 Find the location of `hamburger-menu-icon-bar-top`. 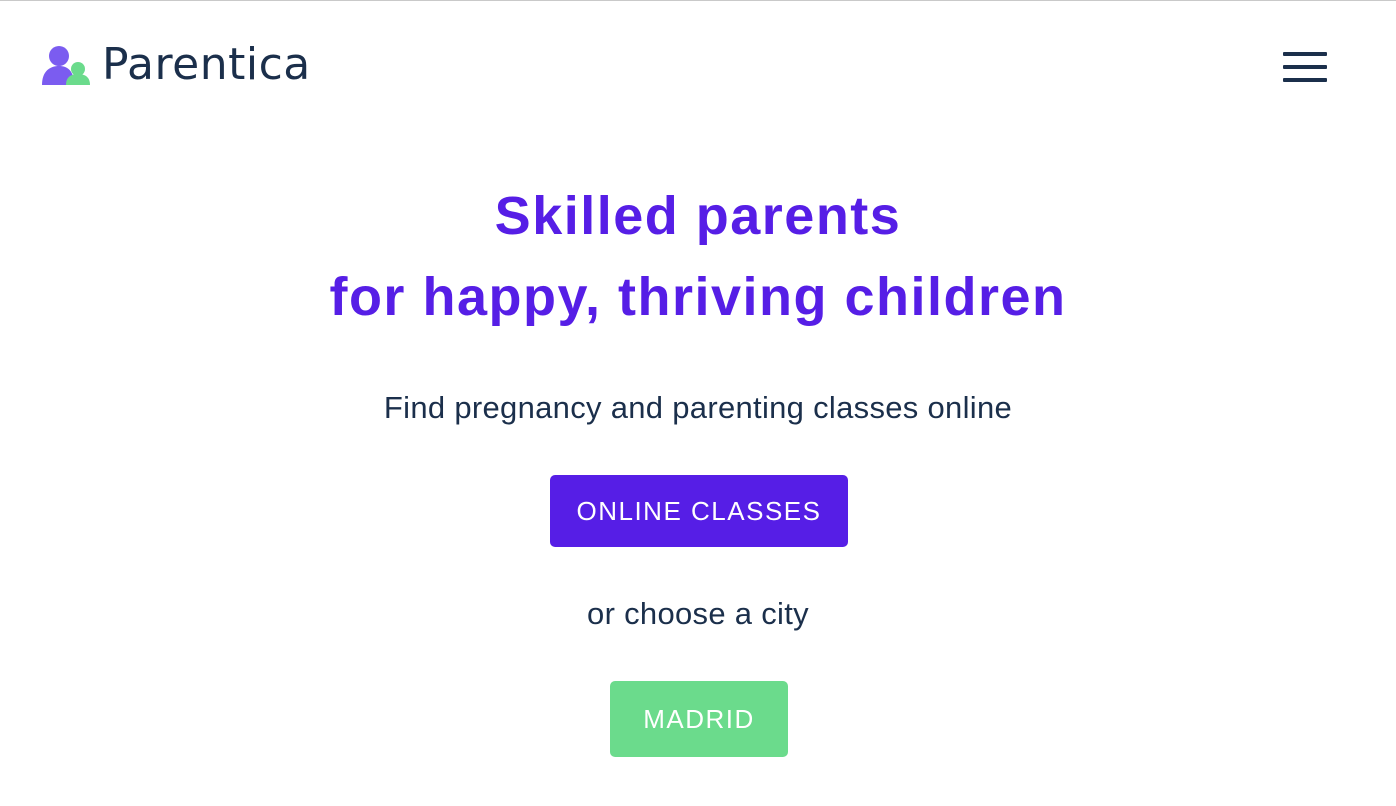

hamburger-menu-icon-bar-top is located at coordinates (1305, 54).